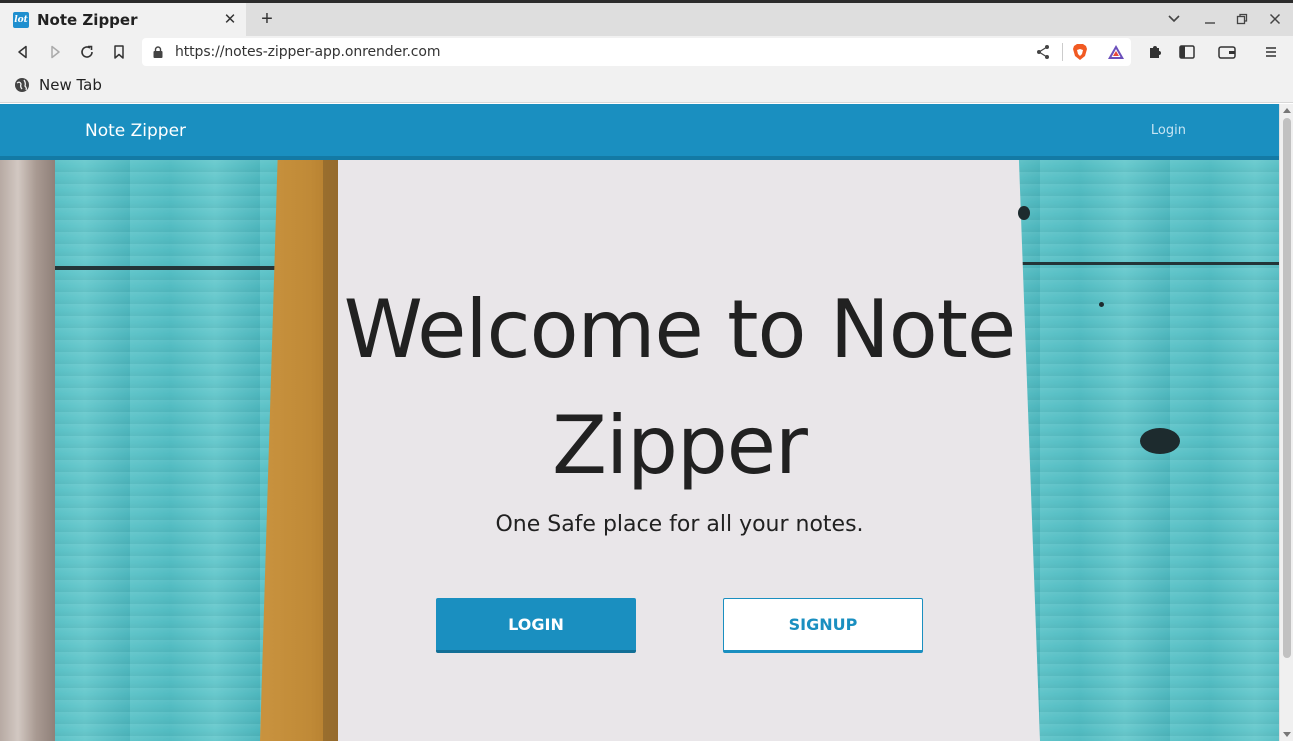 Image resolution: width=1293 pixels, height=741 pixels. I want to click on cardboard-edge, so click(331, 450).